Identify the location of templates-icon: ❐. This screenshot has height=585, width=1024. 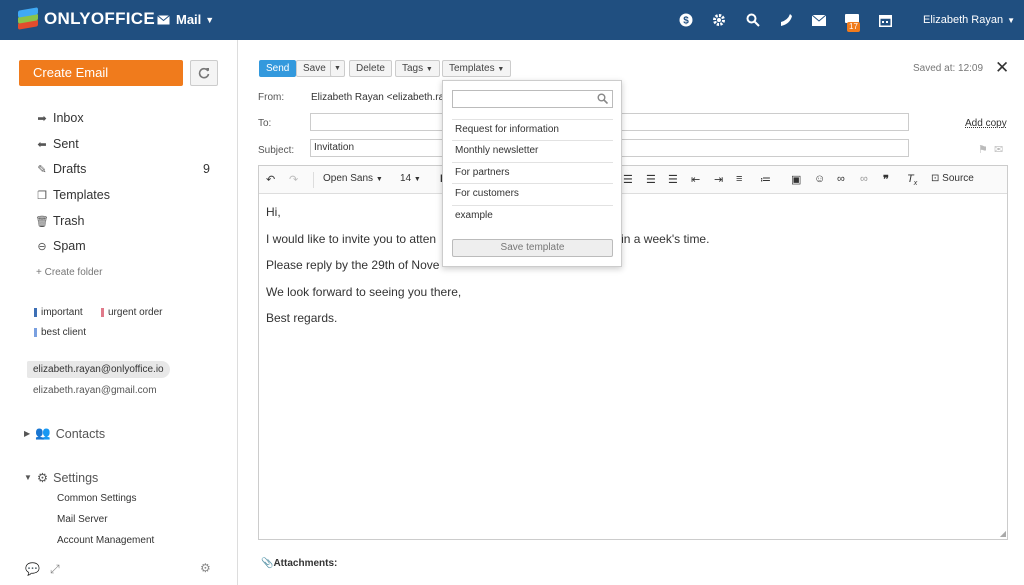
(42, 195).